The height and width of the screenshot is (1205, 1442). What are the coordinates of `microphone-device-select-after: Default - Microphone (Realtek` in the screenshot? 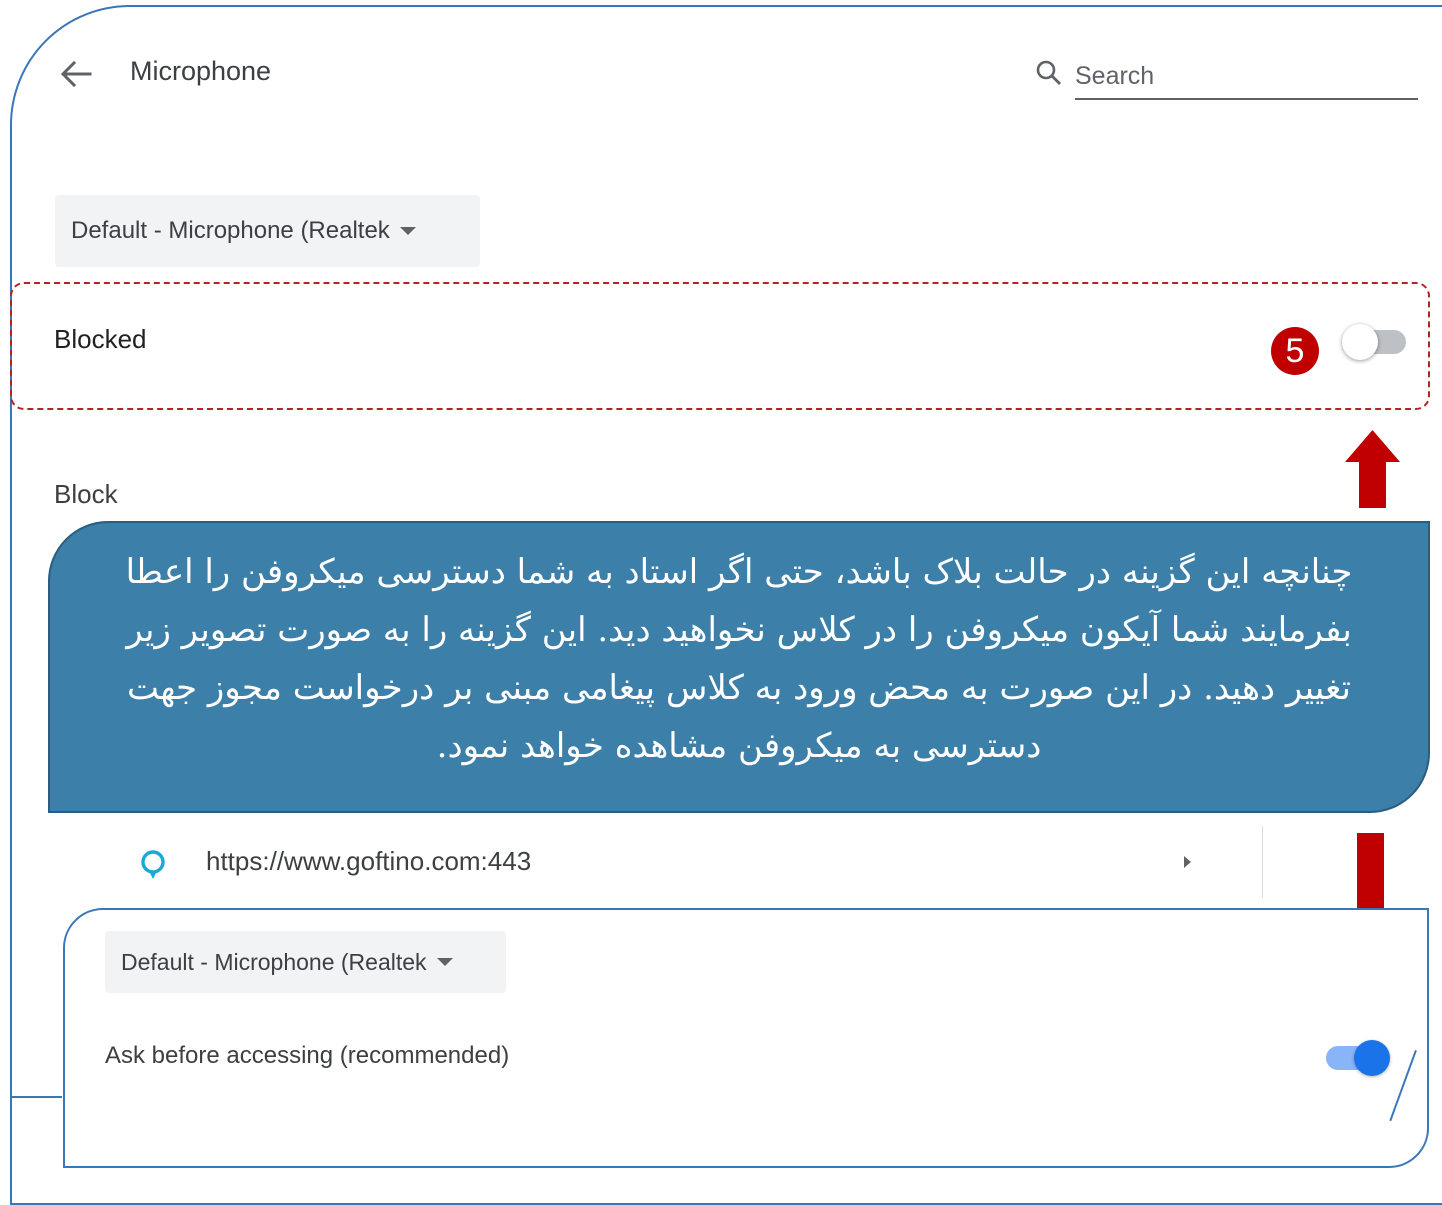 It's located at (305, 962).